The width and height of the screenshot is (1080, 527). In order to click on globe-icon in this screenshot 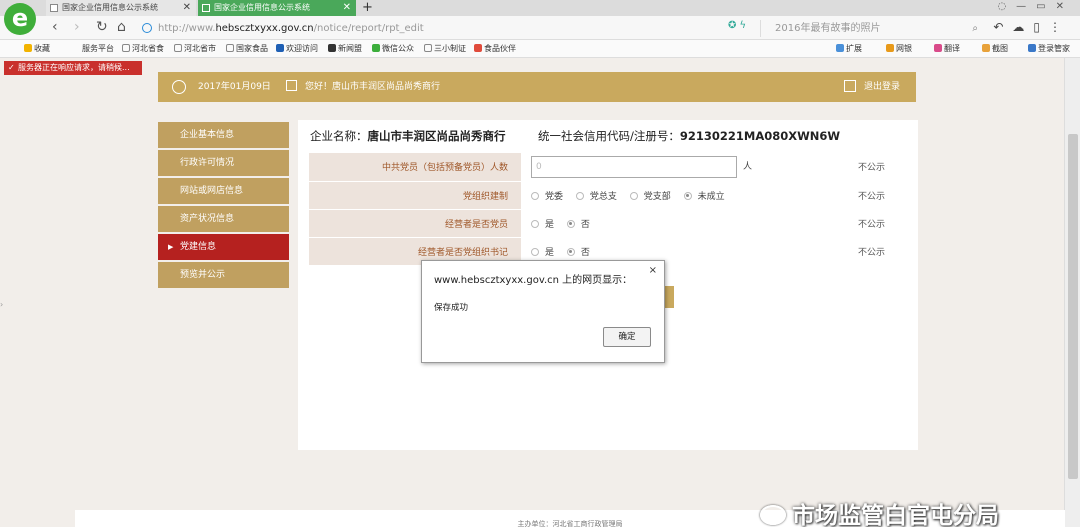, I will do `click(147, 28)`.